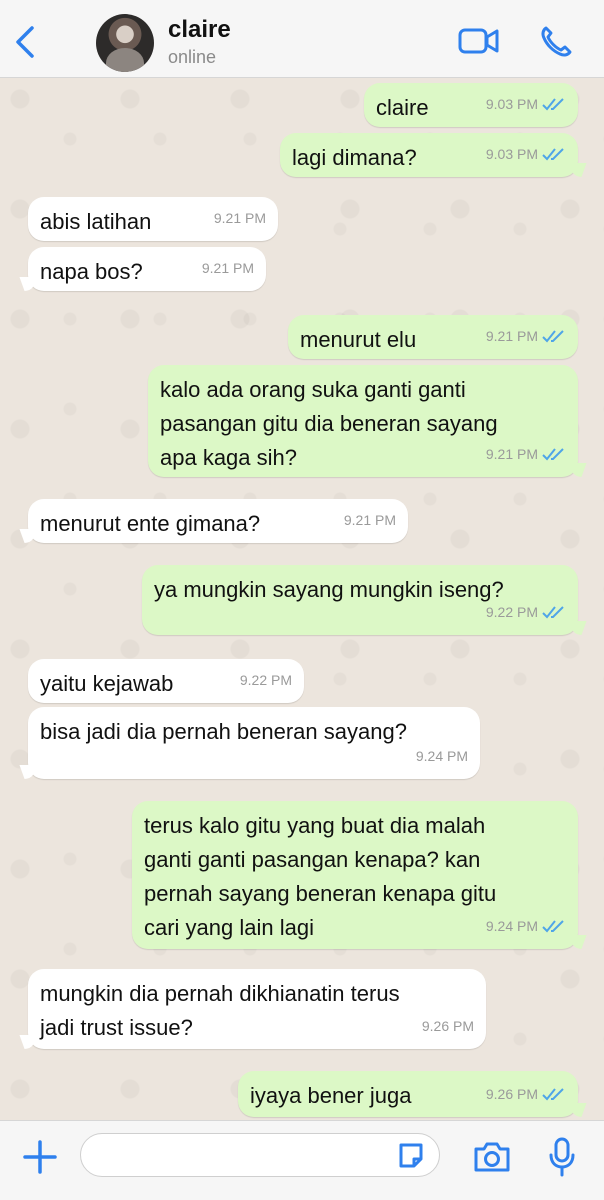  I want to click on message-text: ganti ganti pasangan kenapa? kan, so click(312, 859).